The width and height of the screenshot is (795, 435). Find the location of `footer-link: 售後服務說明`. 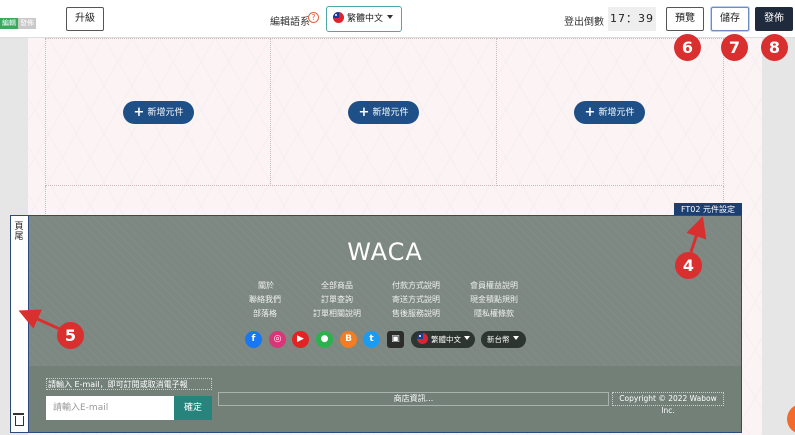

footer-link: 售後服務說明 is located at coordinates (416, 313).